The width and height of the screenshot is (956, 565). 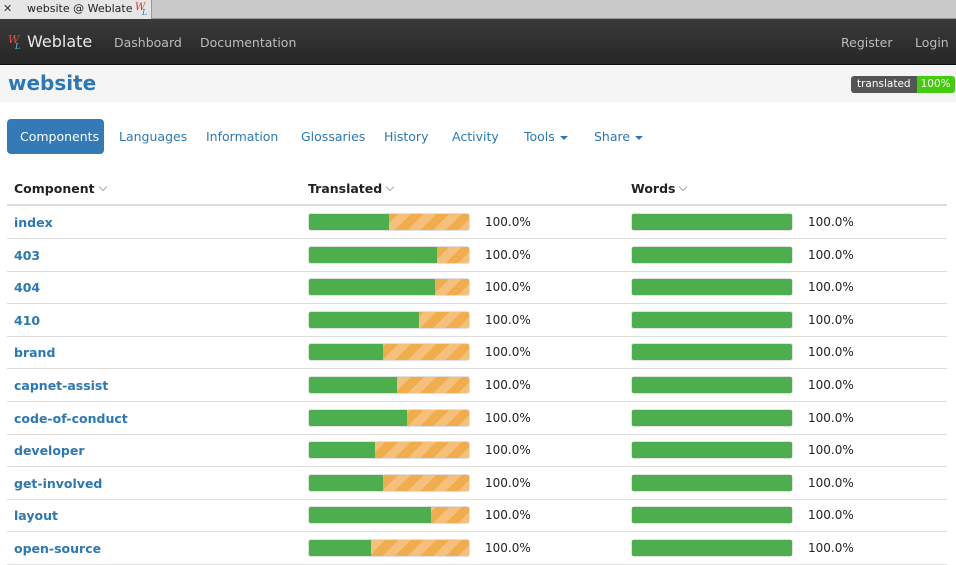 What do you see at coordinates (148, 42) in the screenshot?
I see `nav-dashboard: Dashboard` at bounding box center [148, 42].